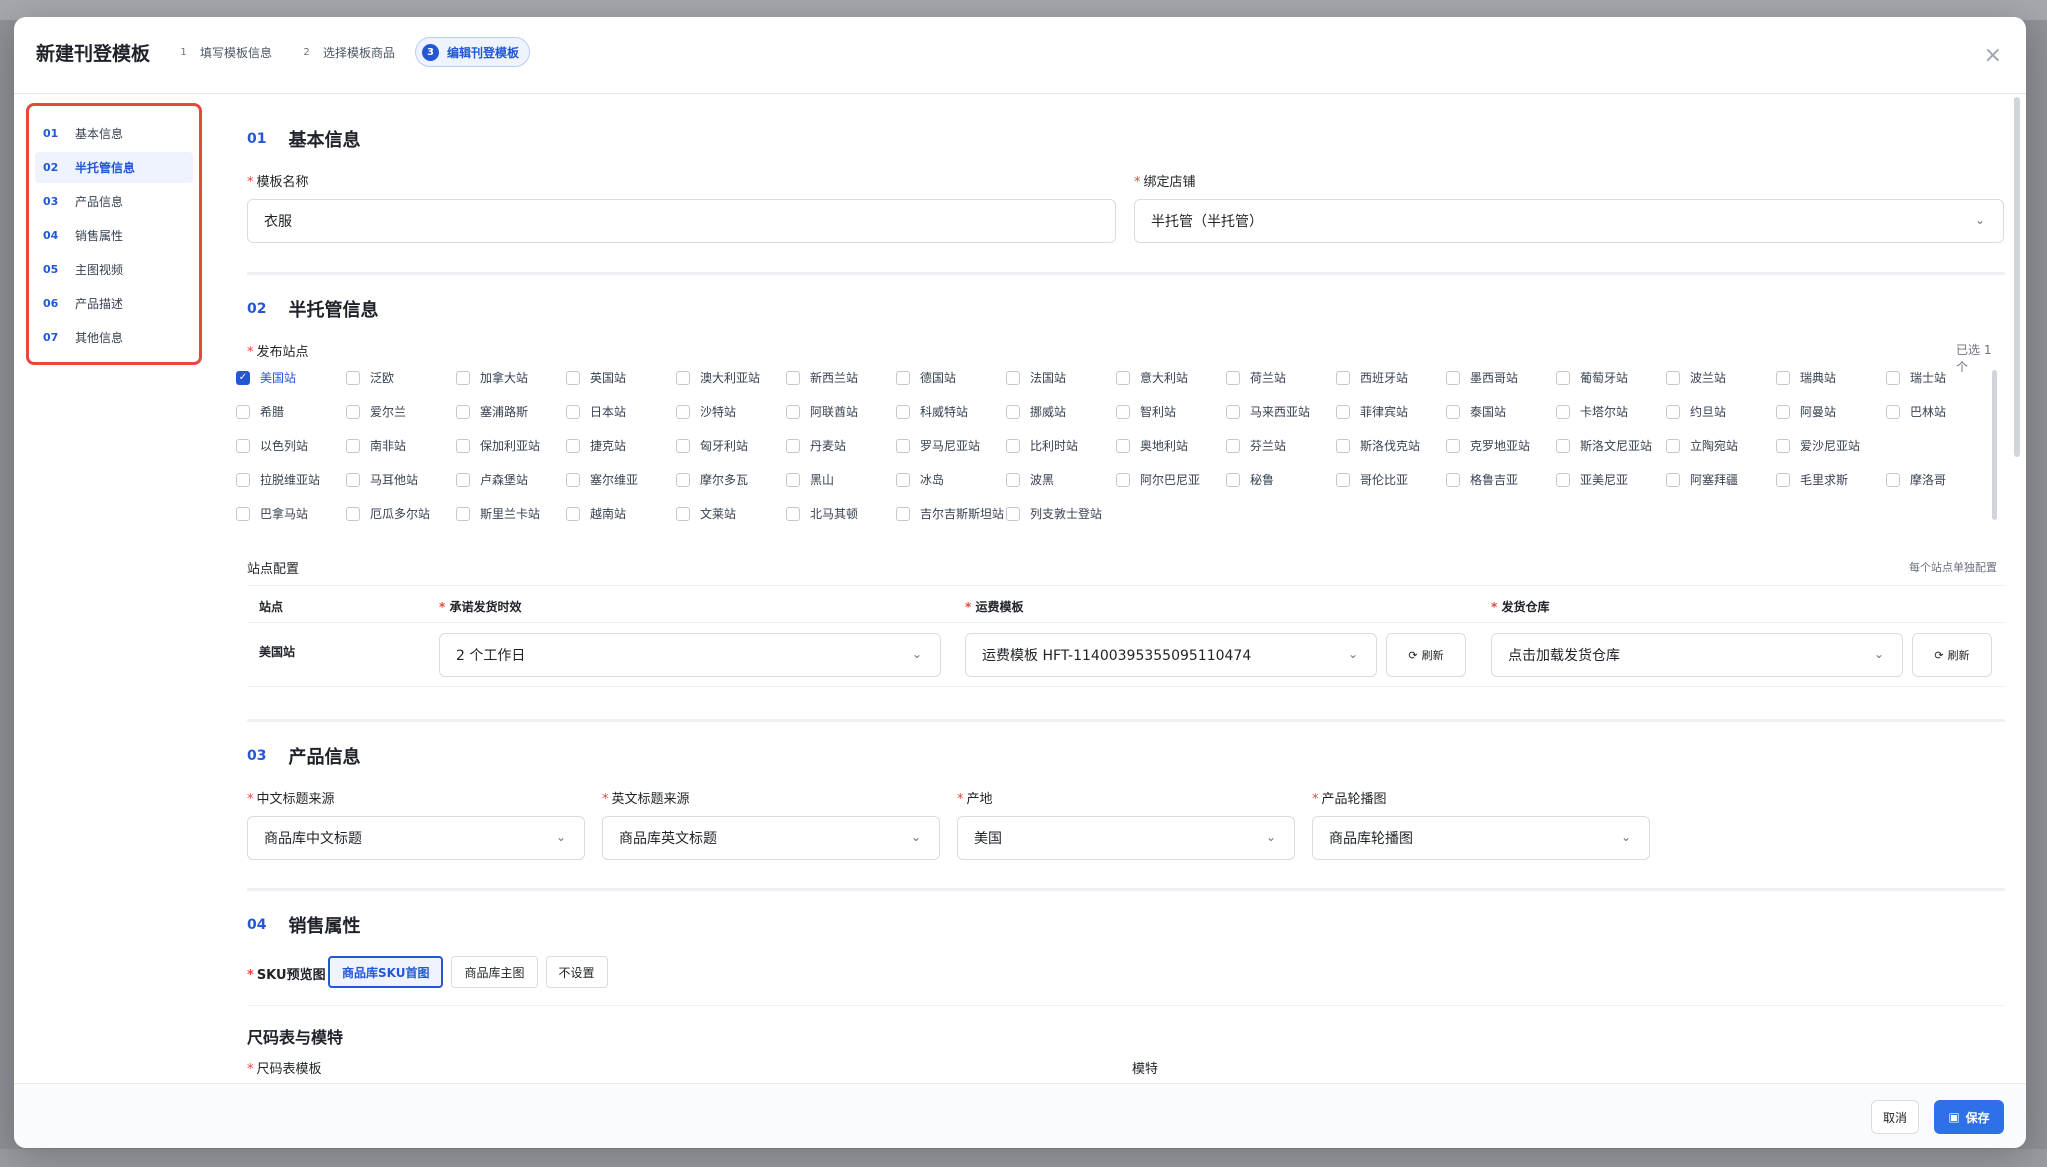  What do you see at coordinates (596, 513) in the screenshot?
I see `site-checkbox: 越南站` at bounding box center [596, 513].